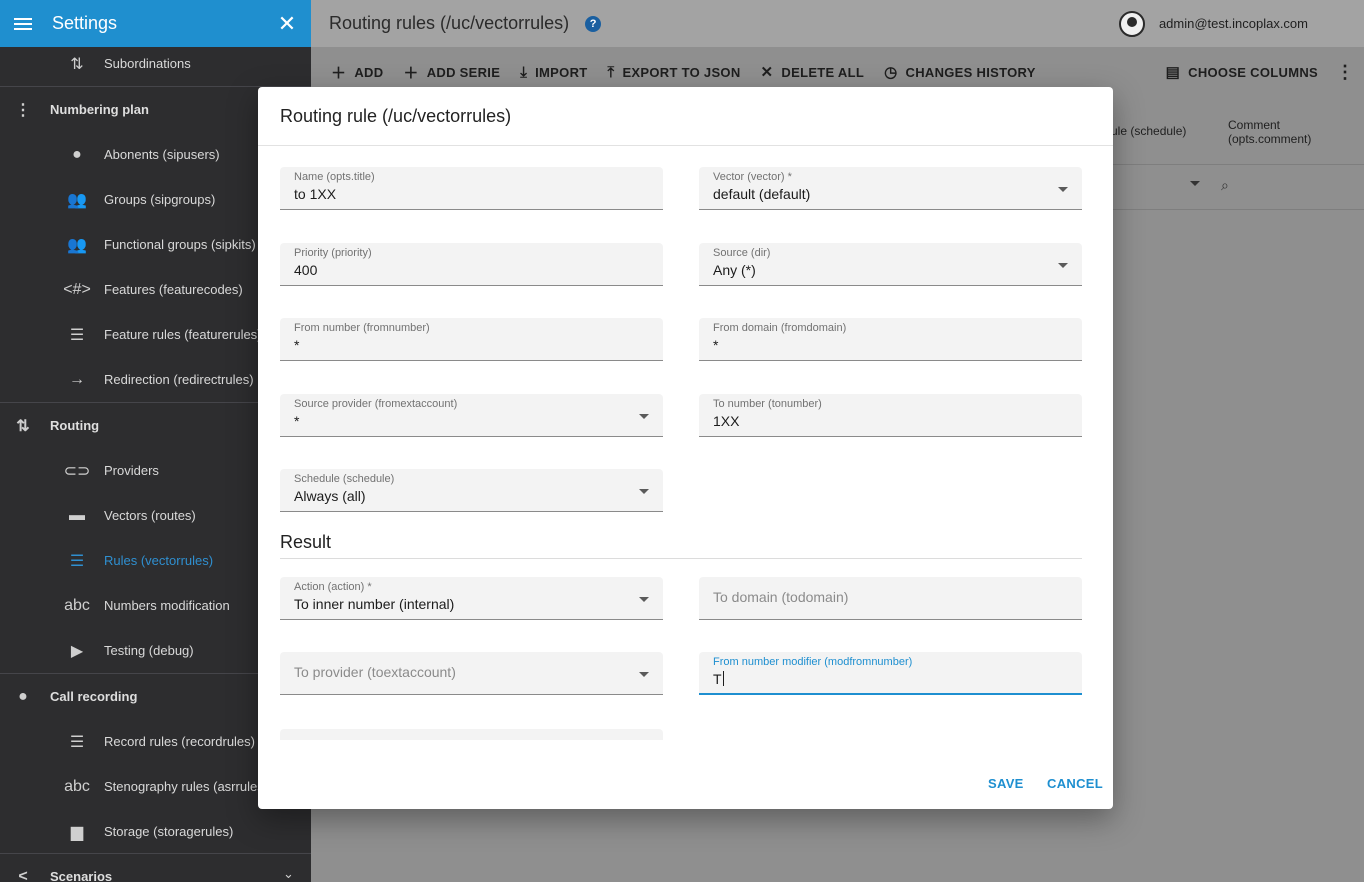 Image resolution: width=1364 pixels, height=882 pixels. What do you see at coordinates (81, 875) in the screenshot?
I see `sidebar-item-label: Scenarios` at bounding box center [81, 875].